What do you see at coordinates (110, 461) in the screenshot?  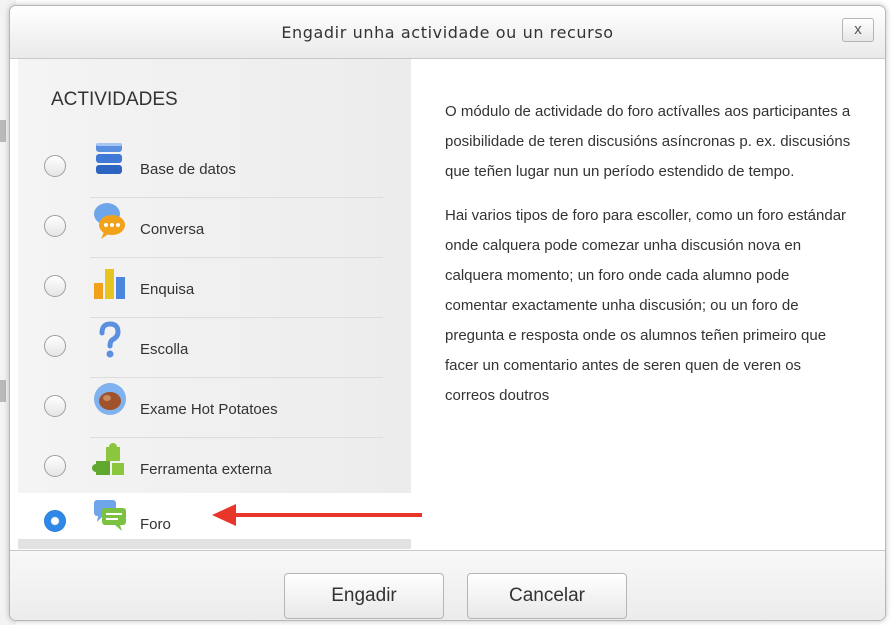 I see `puzzle-icon` at bounding box center [110, 461].